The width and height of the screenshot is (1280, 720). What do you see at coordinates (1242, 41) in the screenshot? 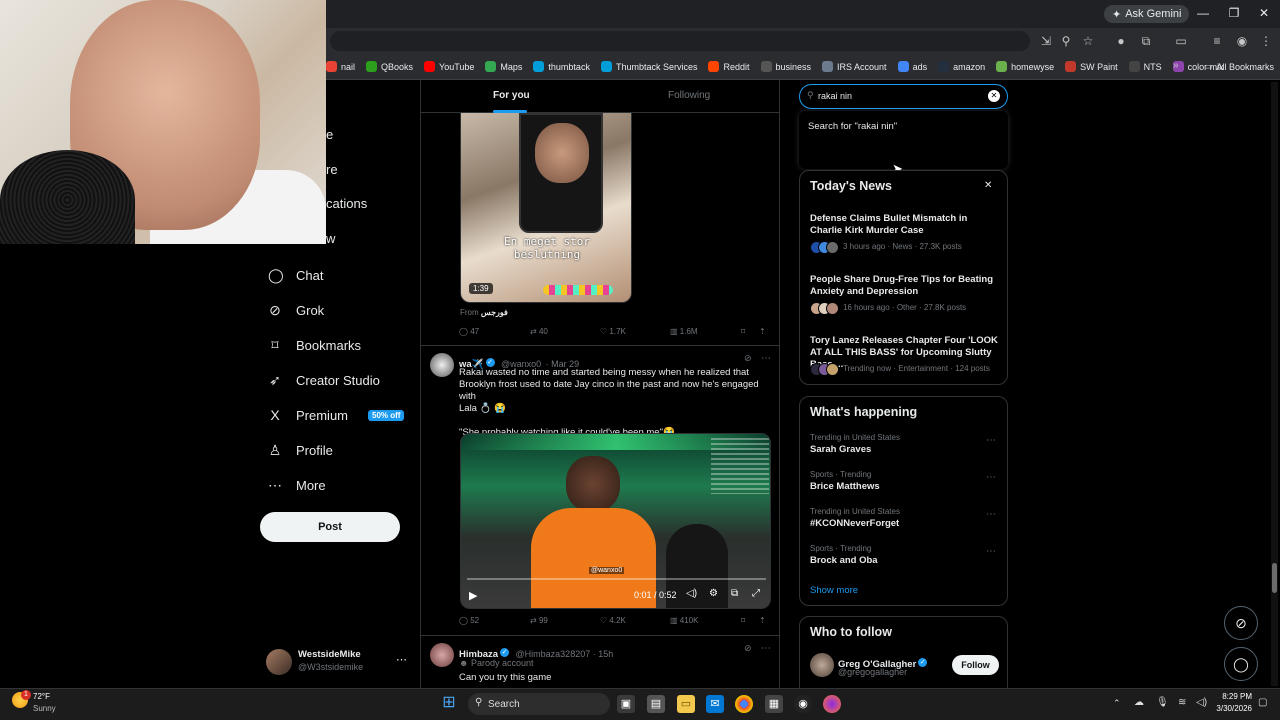
I see `profile-avatar-icon: ◉` at bounding box center [1242, 41].